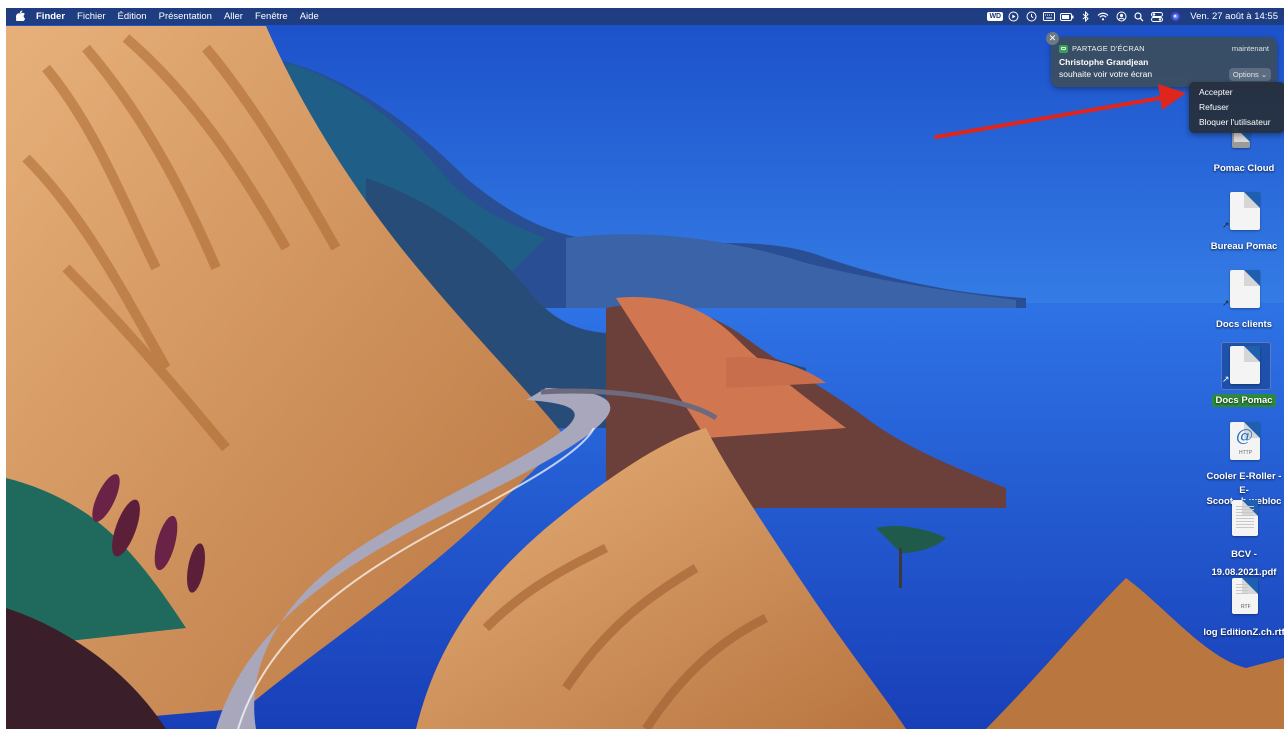 The image size is (1284, 729). Describe the element at coordinates (1242, 589) in the screenshot. I see `rtf-preview-lines` at that location.